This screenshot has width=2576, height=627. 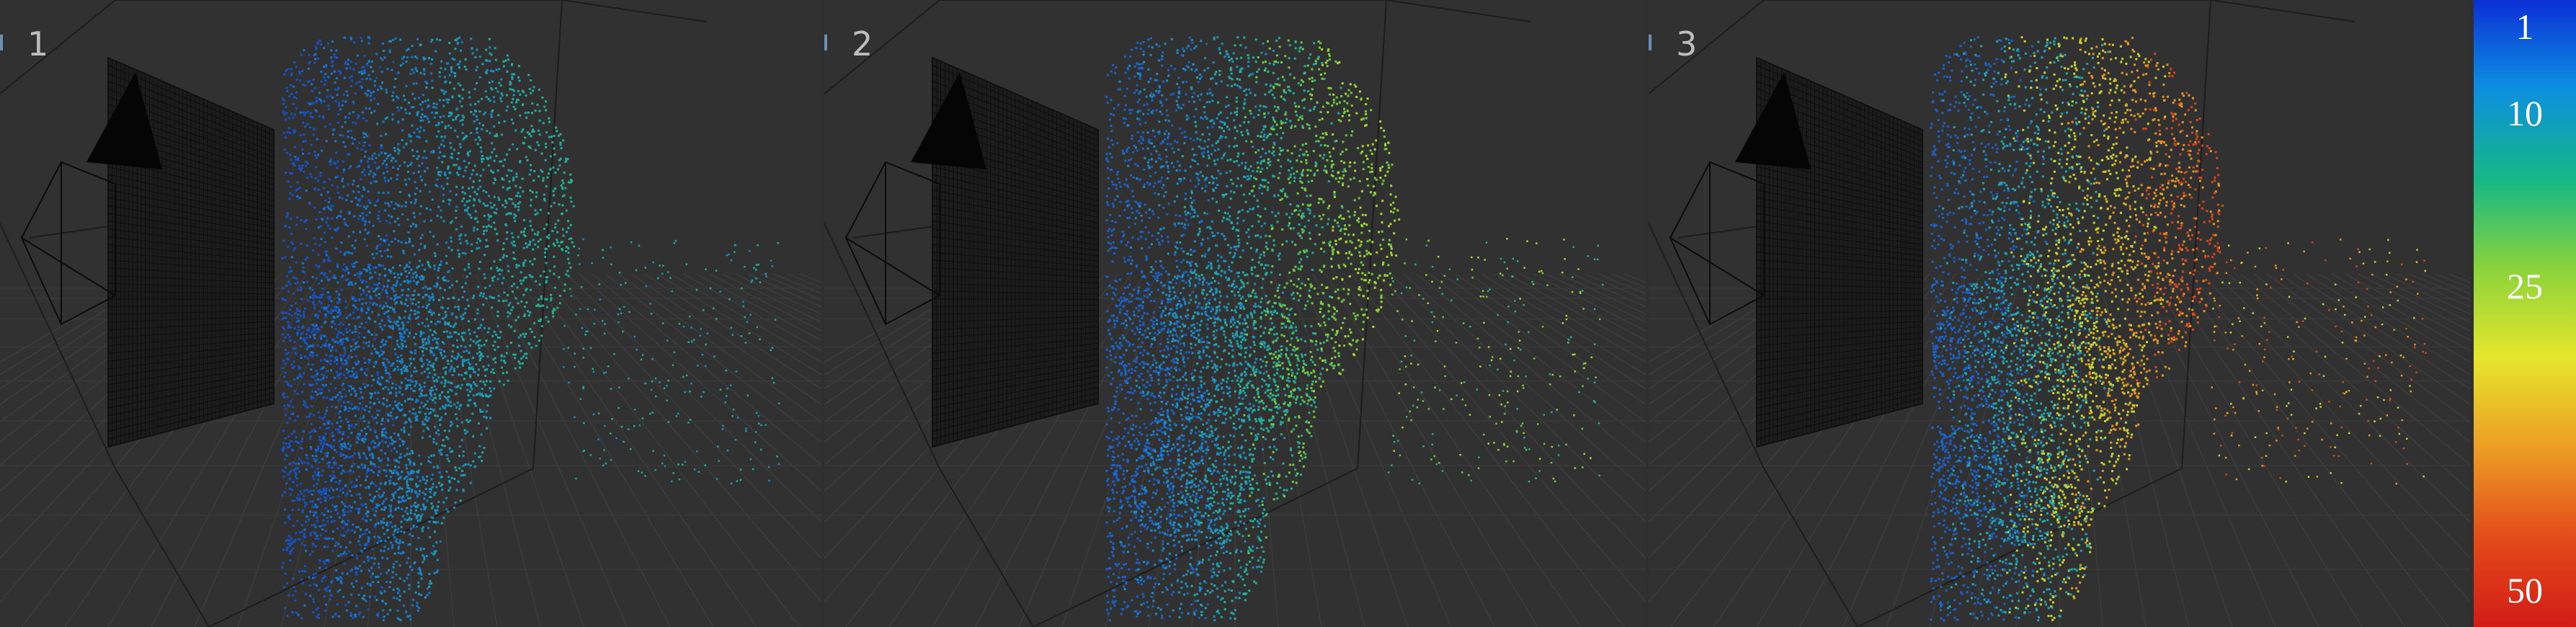 What do you see at coordinates (2524, 26) in the screenshot?
I see `colorbar-label-1: 1` at bounding box center [2524, 26].